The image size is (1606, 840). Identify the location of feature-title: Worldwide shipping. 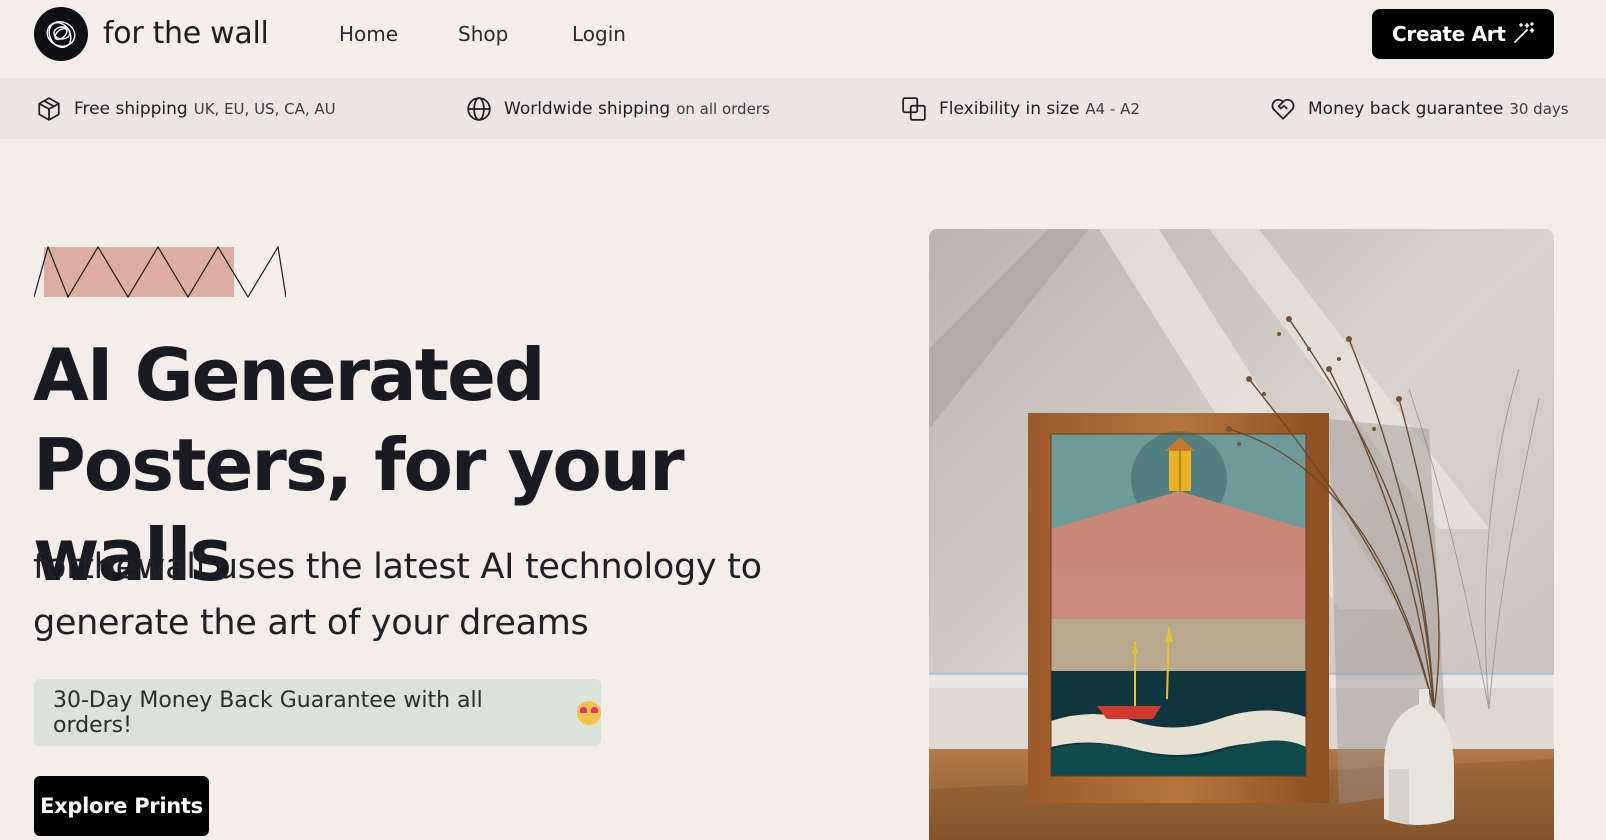
(587, 109).